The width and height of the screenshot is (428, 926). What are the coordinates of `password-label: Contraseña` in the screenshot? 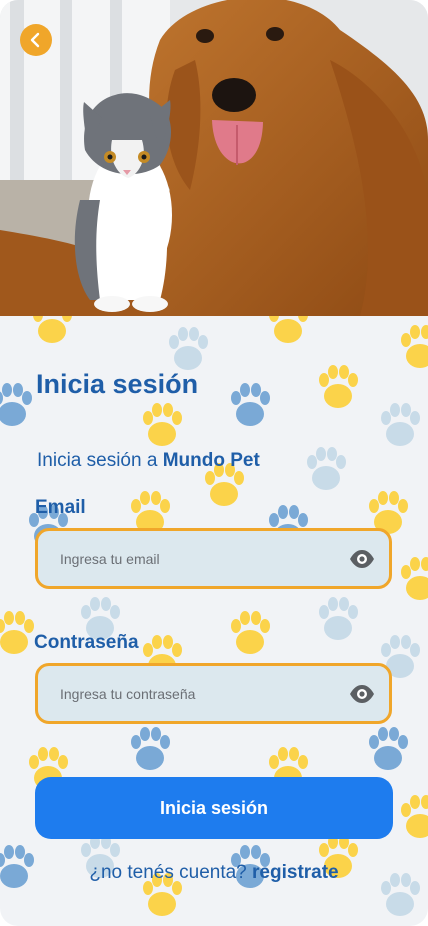 It's located at (86, 642).